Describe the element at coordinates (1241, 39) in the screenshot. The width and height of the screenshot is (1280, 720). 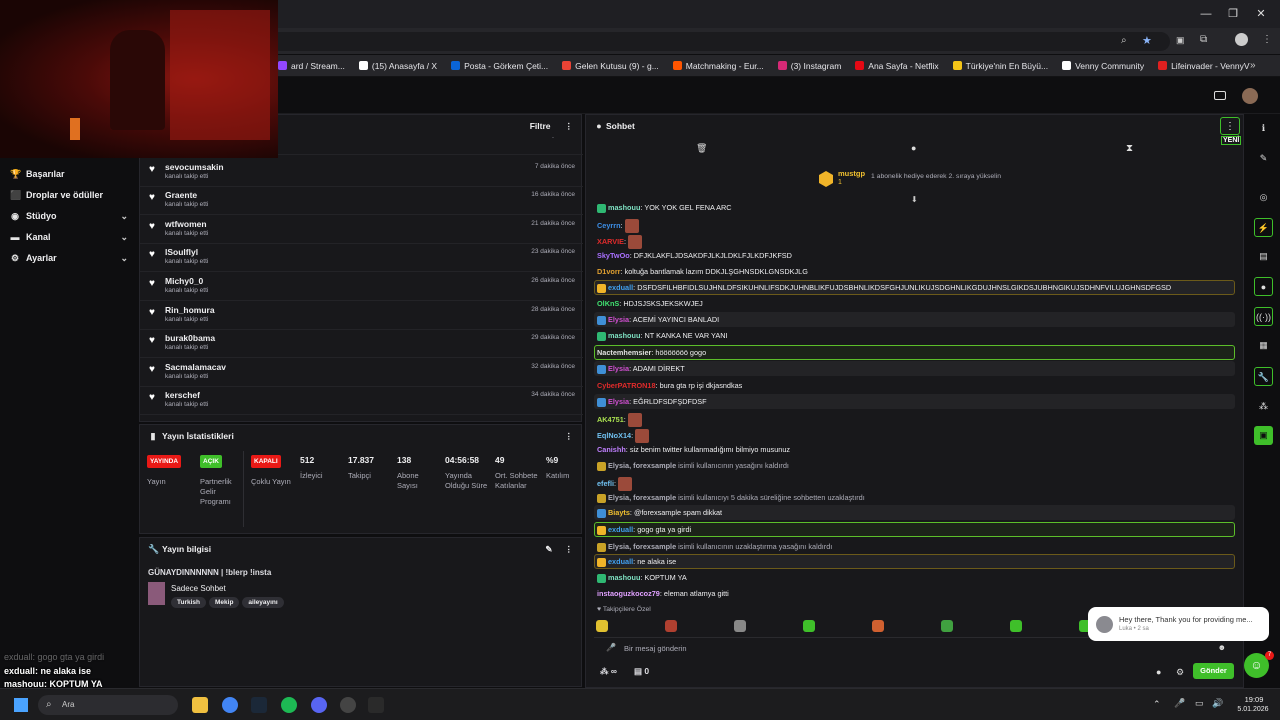
I see `profile-avatar` at that location.